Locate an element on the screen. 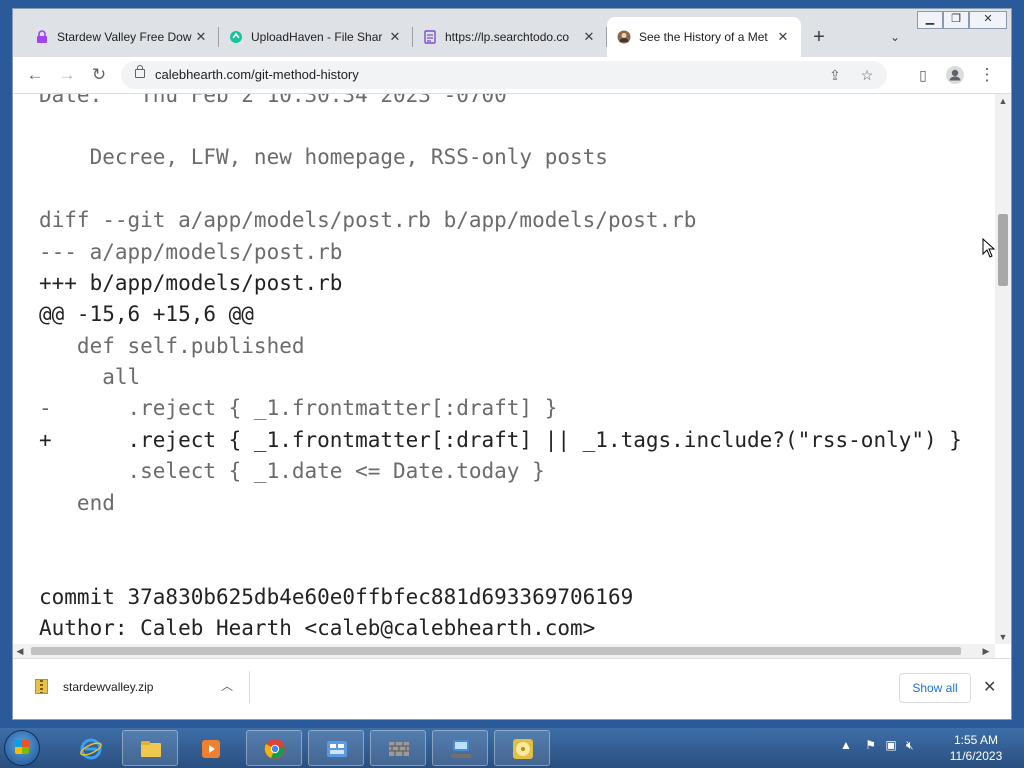 This screenshot has height=768, width=1024. code-line: - .reject { _1.frontmatter[:draft] } is located at coordinates (298, 408).